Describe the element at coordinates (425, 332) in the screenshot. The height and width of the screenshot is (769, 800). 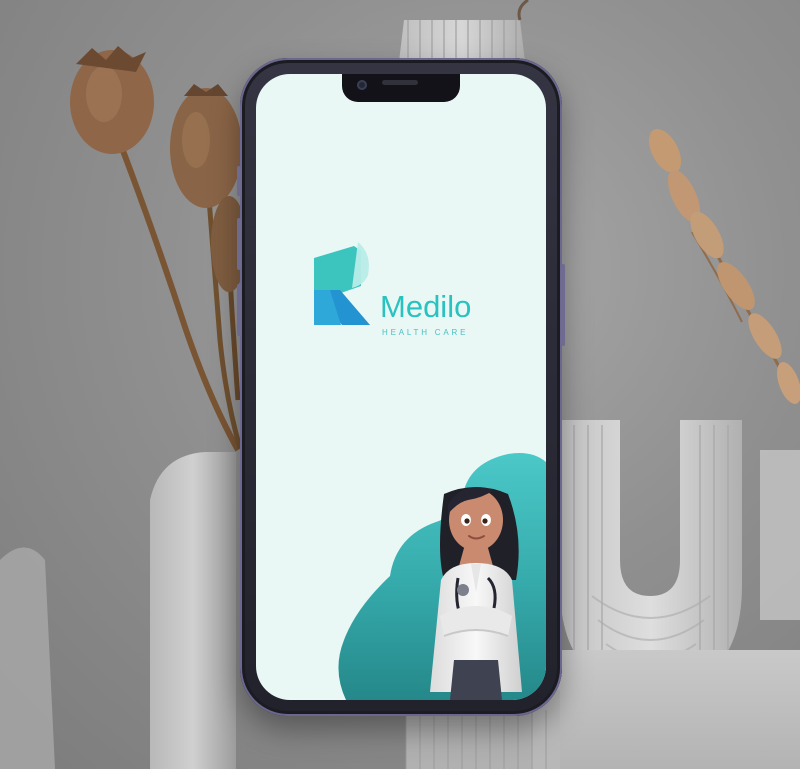
I see `brand-tagline: HEALTH CARE` at that location.